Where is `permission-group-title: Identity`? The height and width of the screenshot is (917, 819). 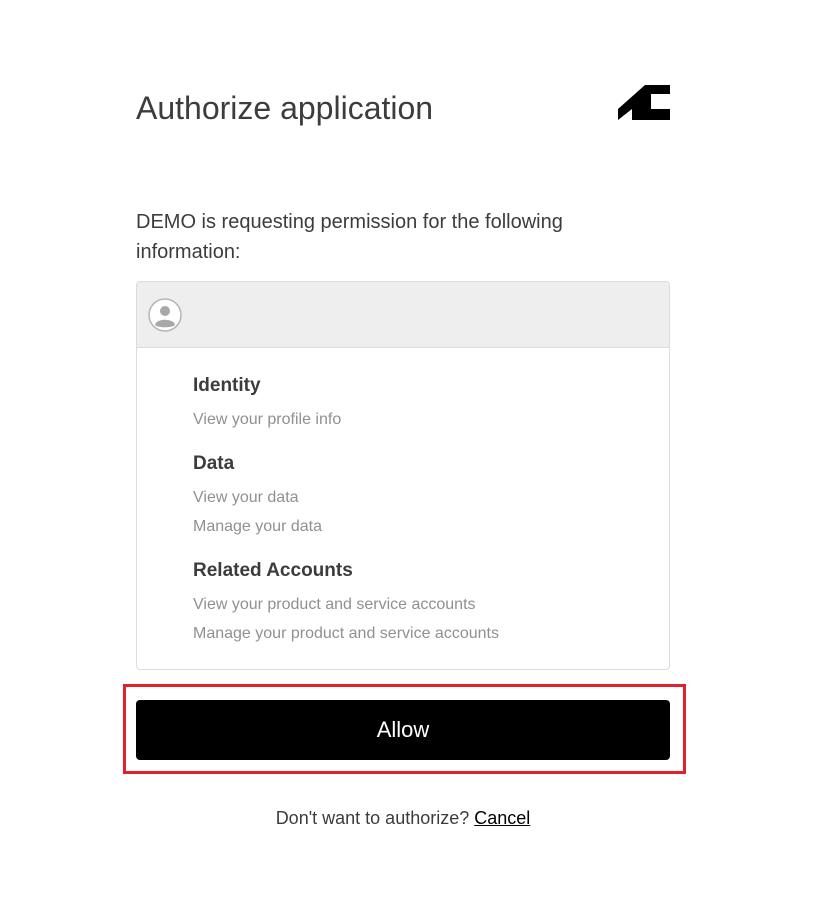 permission-group-title: Identity is located at coordinates (227, 385).